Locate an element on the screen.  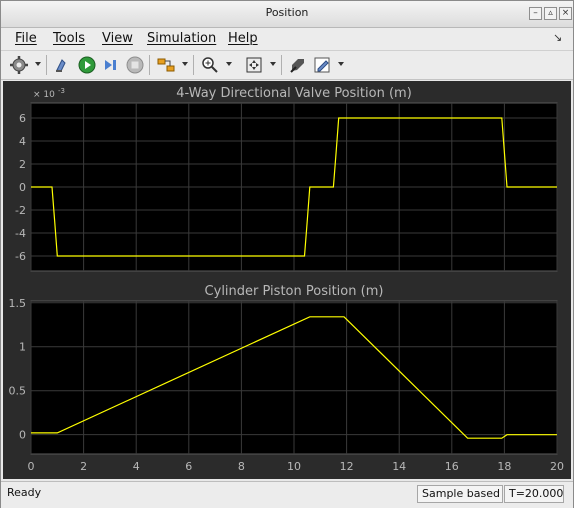
y-tick-label: 4 is located at coordinates (22, 141).